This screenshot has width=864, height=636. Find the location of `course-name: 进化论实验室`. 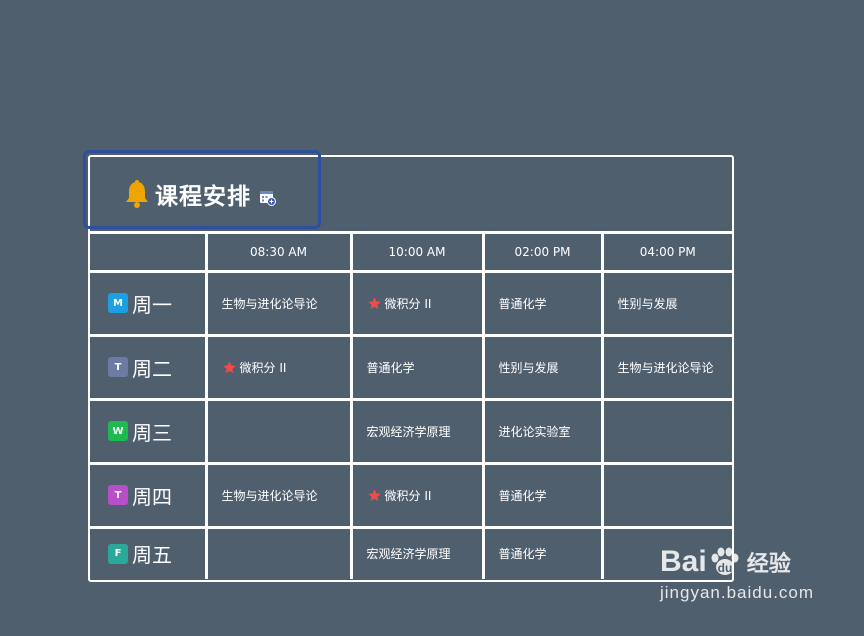

course-name: 进化论实验室 is located at coordinates (534, 431).